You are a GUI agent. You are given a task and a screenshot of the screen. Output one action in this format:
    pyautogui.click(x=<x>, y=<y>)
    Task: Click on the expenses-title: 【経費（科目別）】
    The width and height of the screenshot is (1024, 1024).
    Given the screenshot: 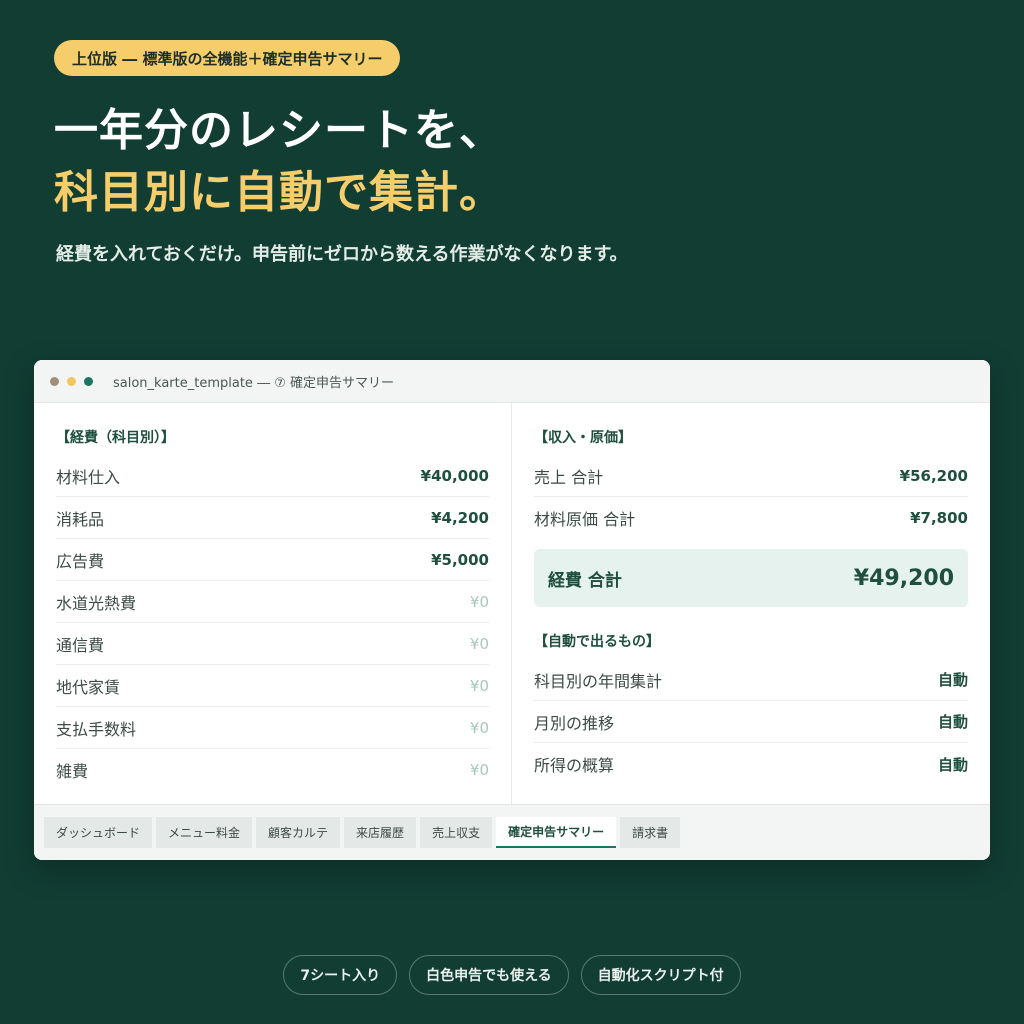 What is the action you would take?
    pyautogui.click(x=115, y=438)
    